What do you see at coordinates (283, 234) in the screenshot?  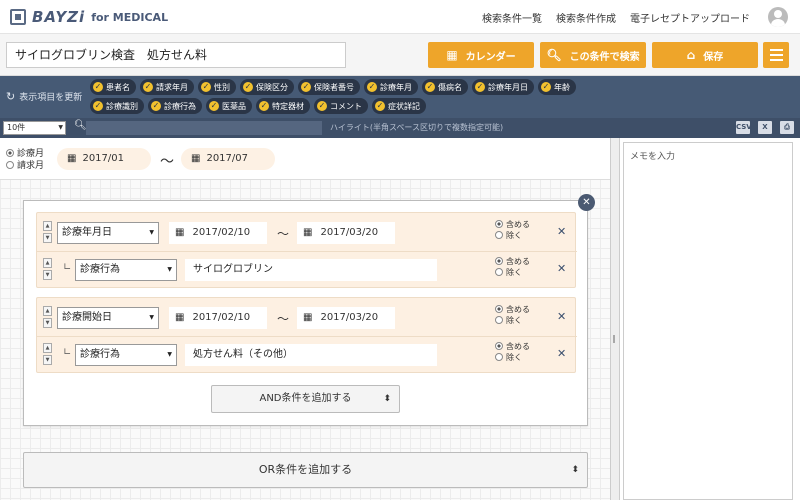 I see `range-tilde: 〜` at bounding box center [283, 234].